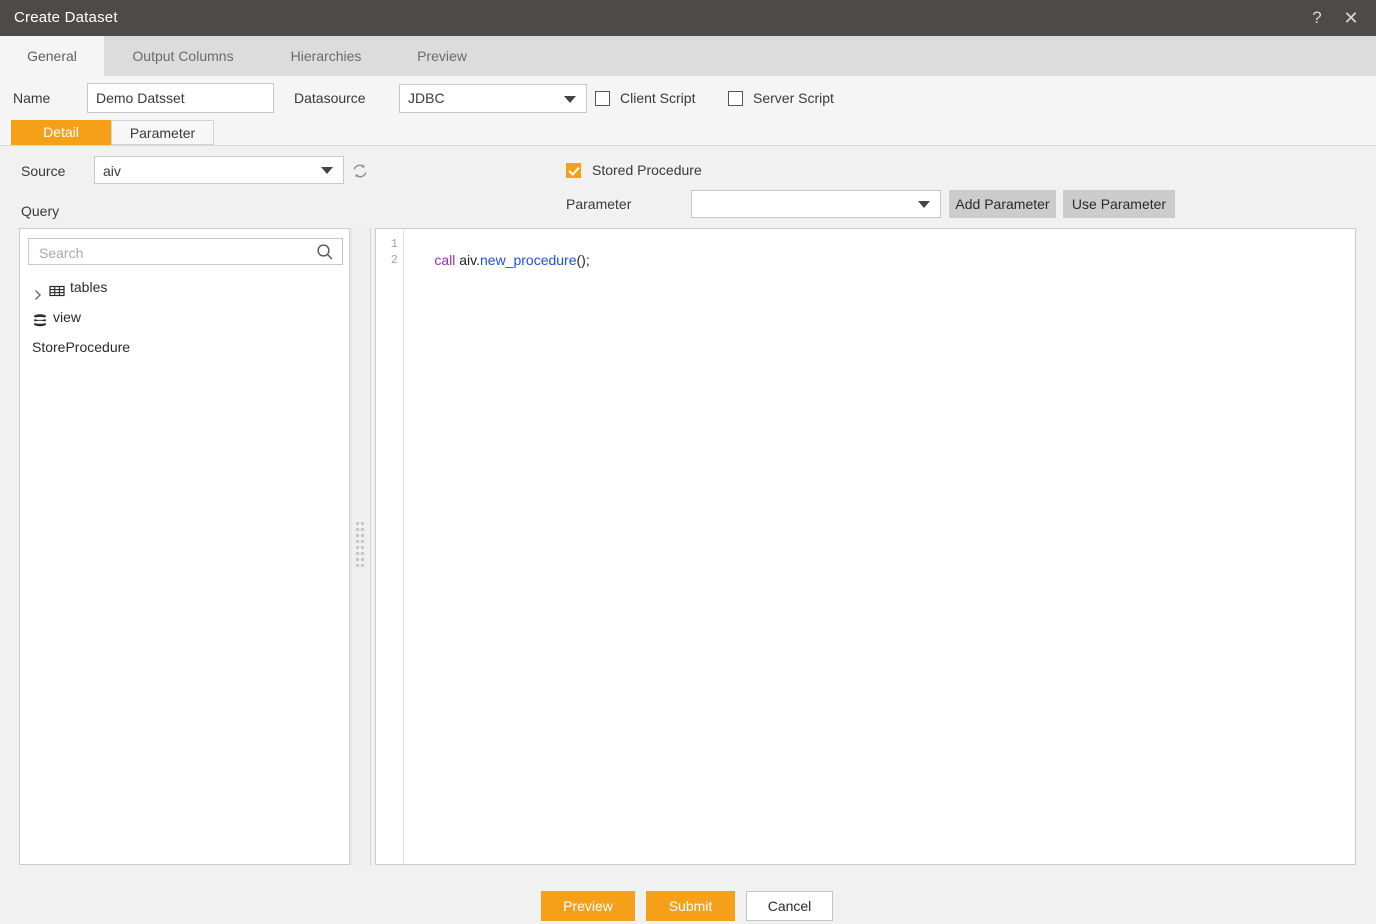  I want to click on database-stack-icon, so click(40, 318).